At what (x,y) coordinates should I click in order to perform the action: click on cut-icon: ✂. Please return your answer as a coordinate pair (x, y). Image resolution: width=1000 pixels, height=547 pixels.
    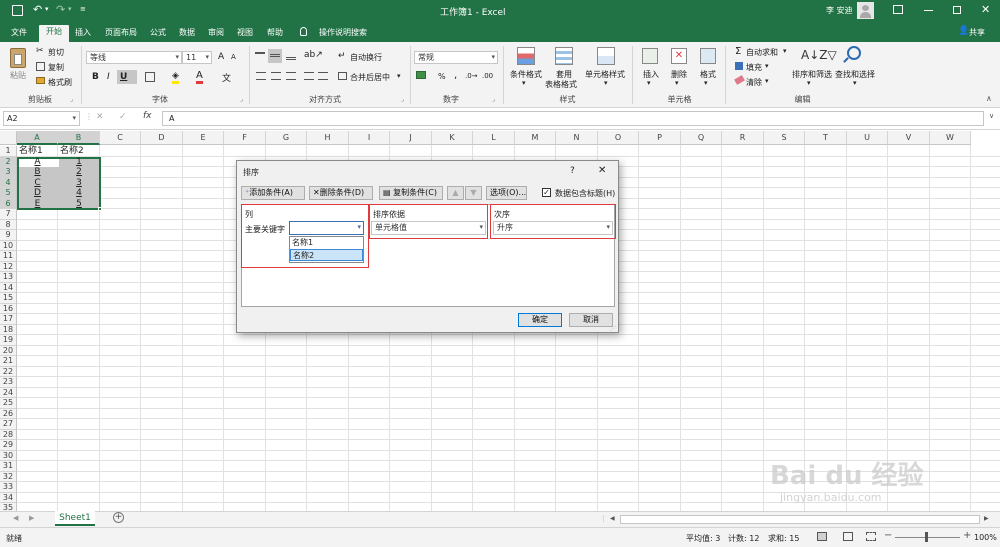
    Looking at the image, I should click on (40, 51).